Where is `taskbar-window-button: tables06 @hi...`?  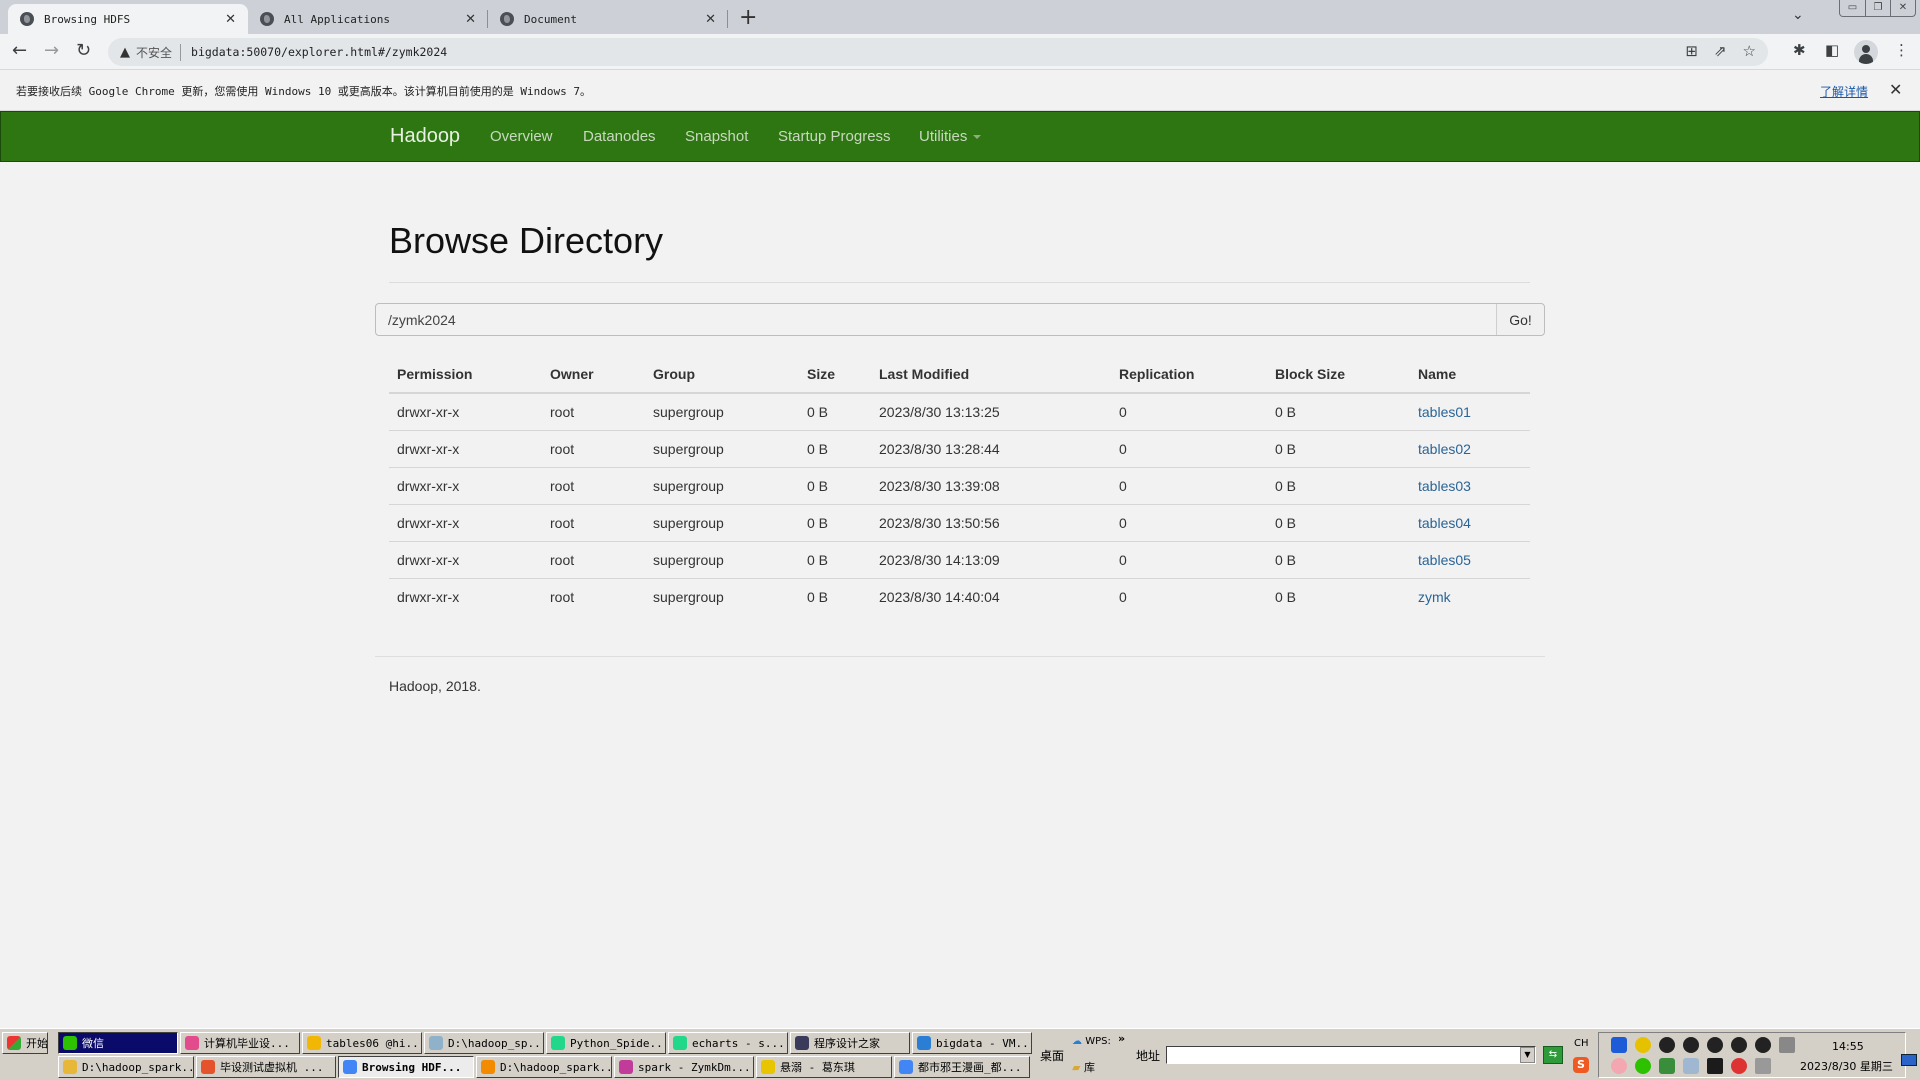 taskbar-window-button: tables06 @hi... is located at coordinates (362, 1043).